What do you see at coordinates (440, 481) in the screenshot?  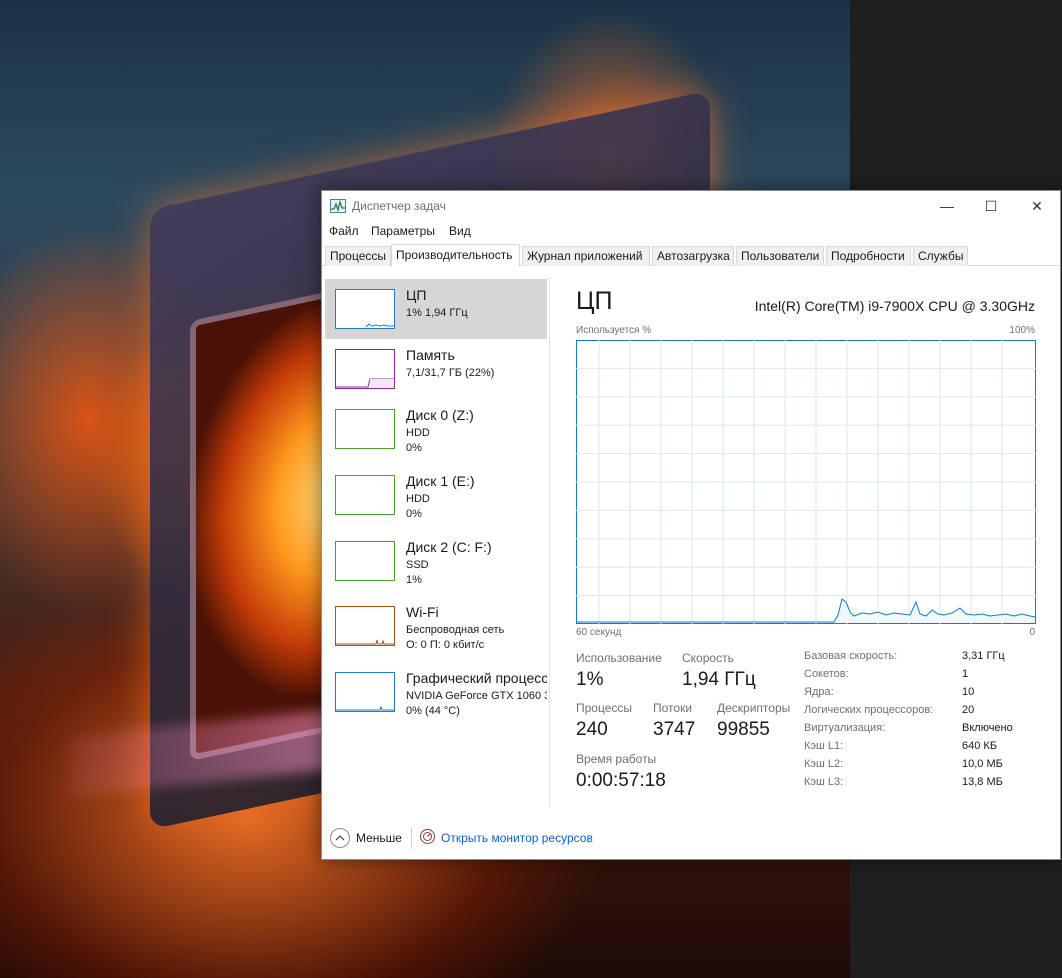 I see `resource-name: Диск 1 (E:)` at bounding box center [440, 481].